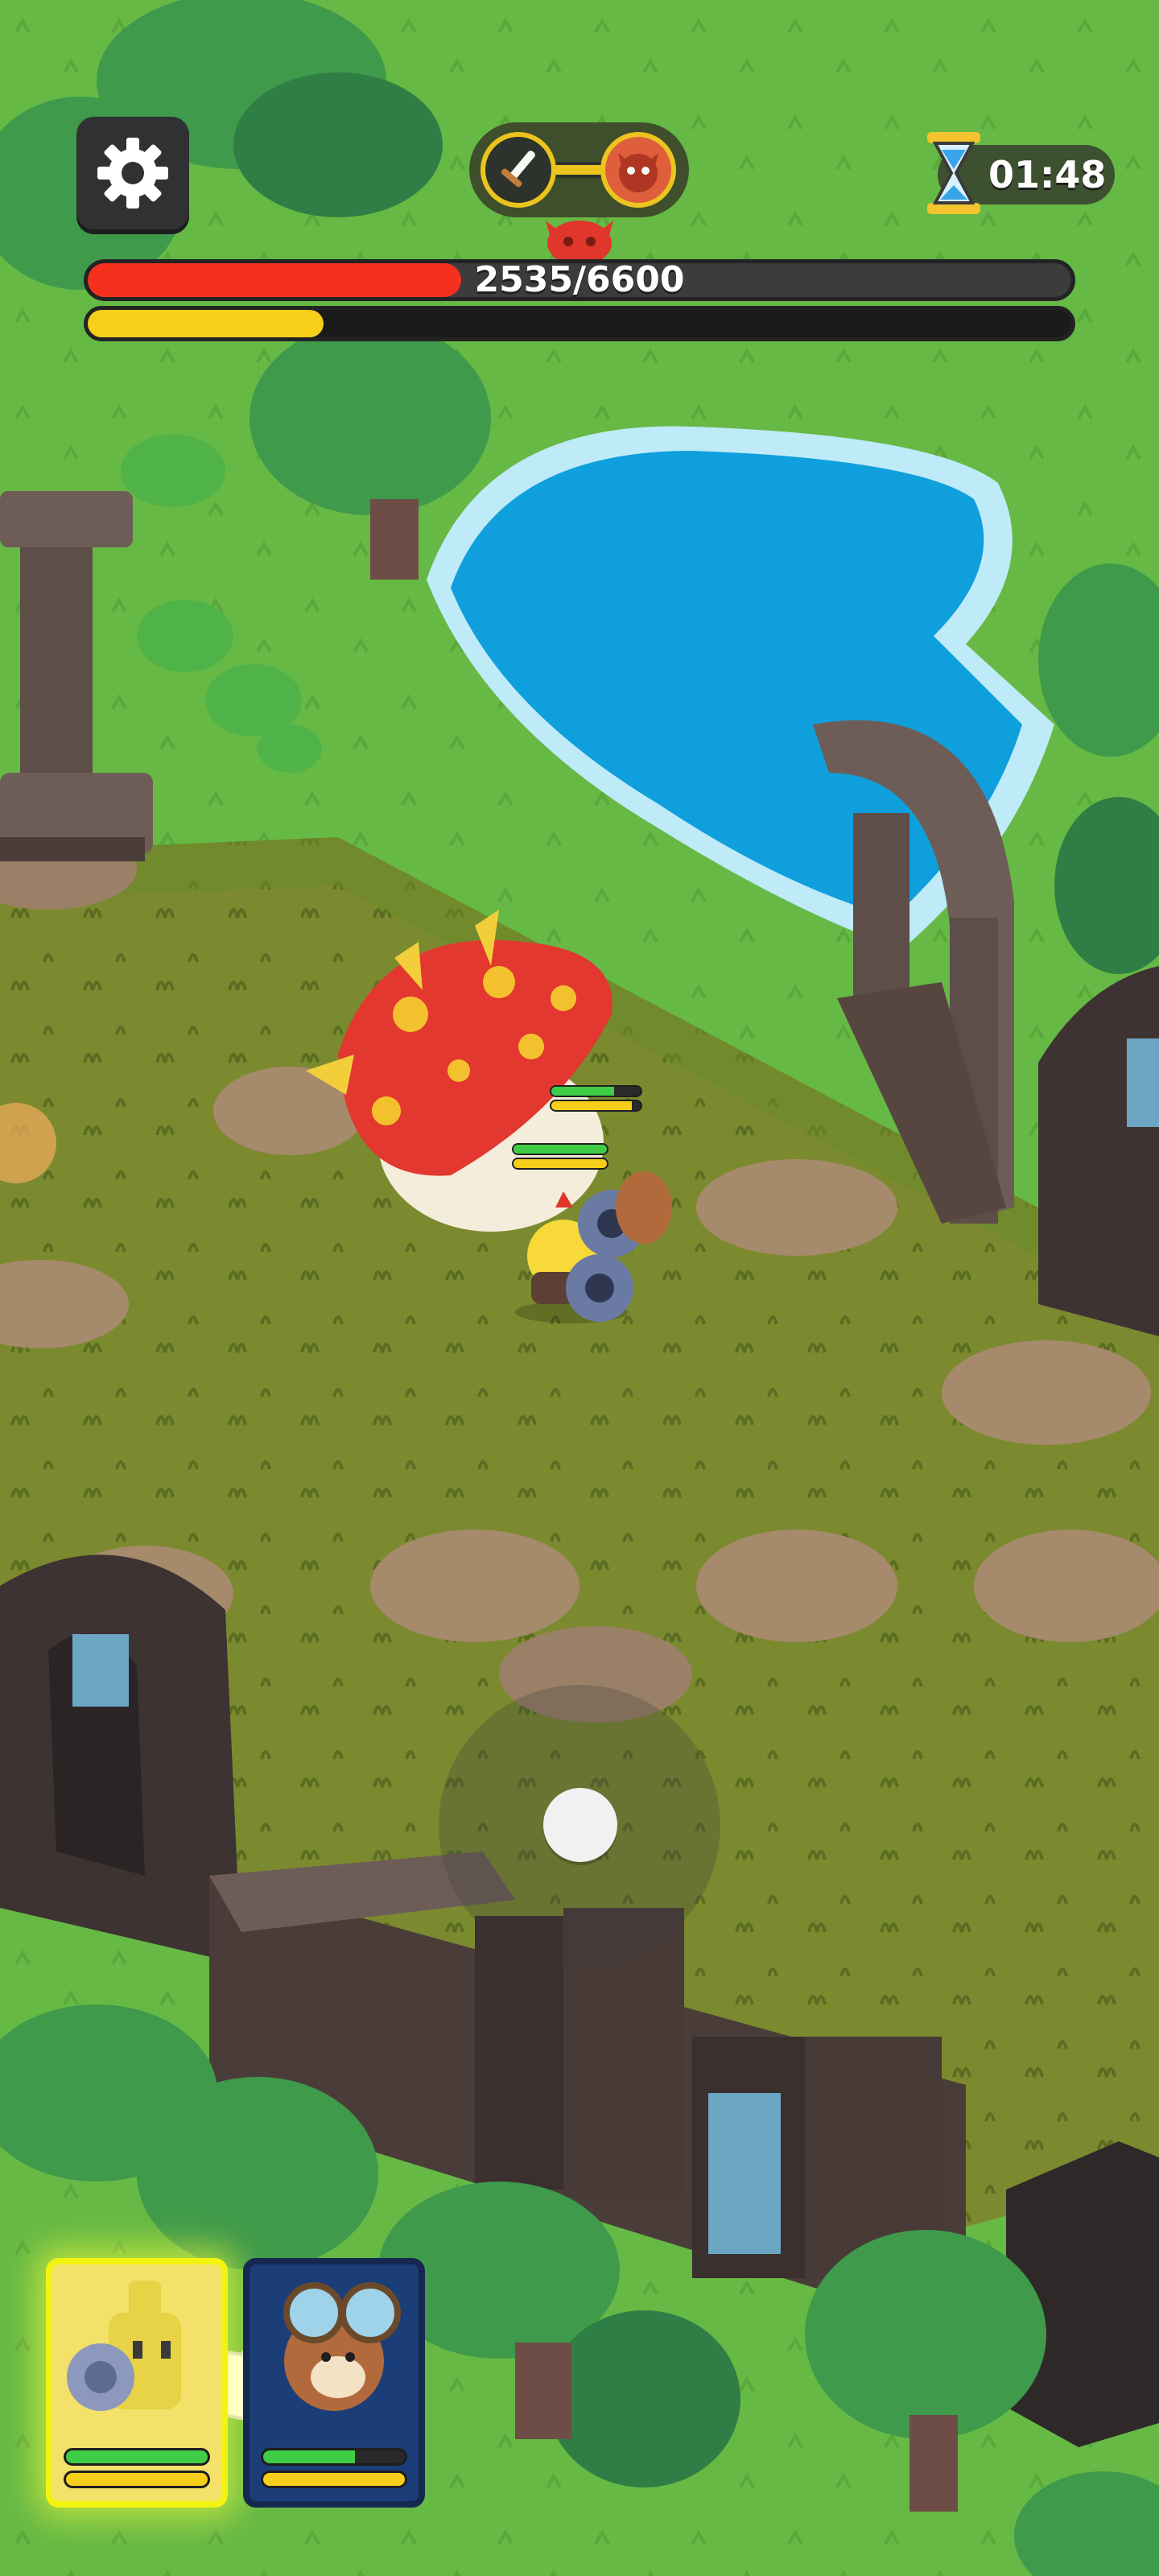 This screenshot has height=2576, width=1159. Describe the element at coordinates (953, 173) in the screenshot. I see `hourglass-icon` at that location.